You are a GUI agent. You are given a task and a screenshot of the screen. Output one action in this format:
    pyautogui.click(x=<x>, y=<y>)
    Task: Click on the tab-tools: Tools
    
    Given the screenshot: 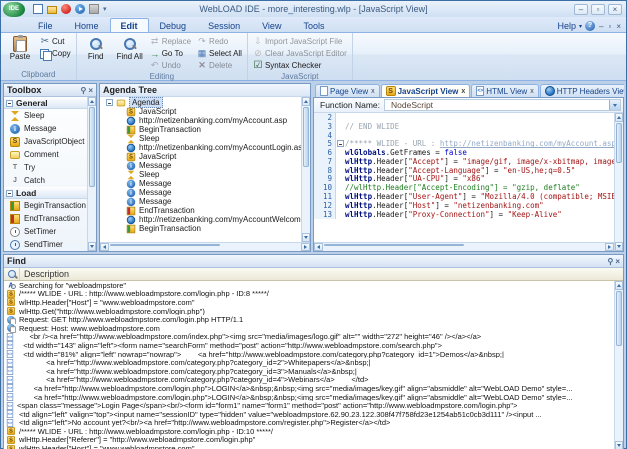 What is the action you would take?
    pyautogui.click(x=313, y=25)
    